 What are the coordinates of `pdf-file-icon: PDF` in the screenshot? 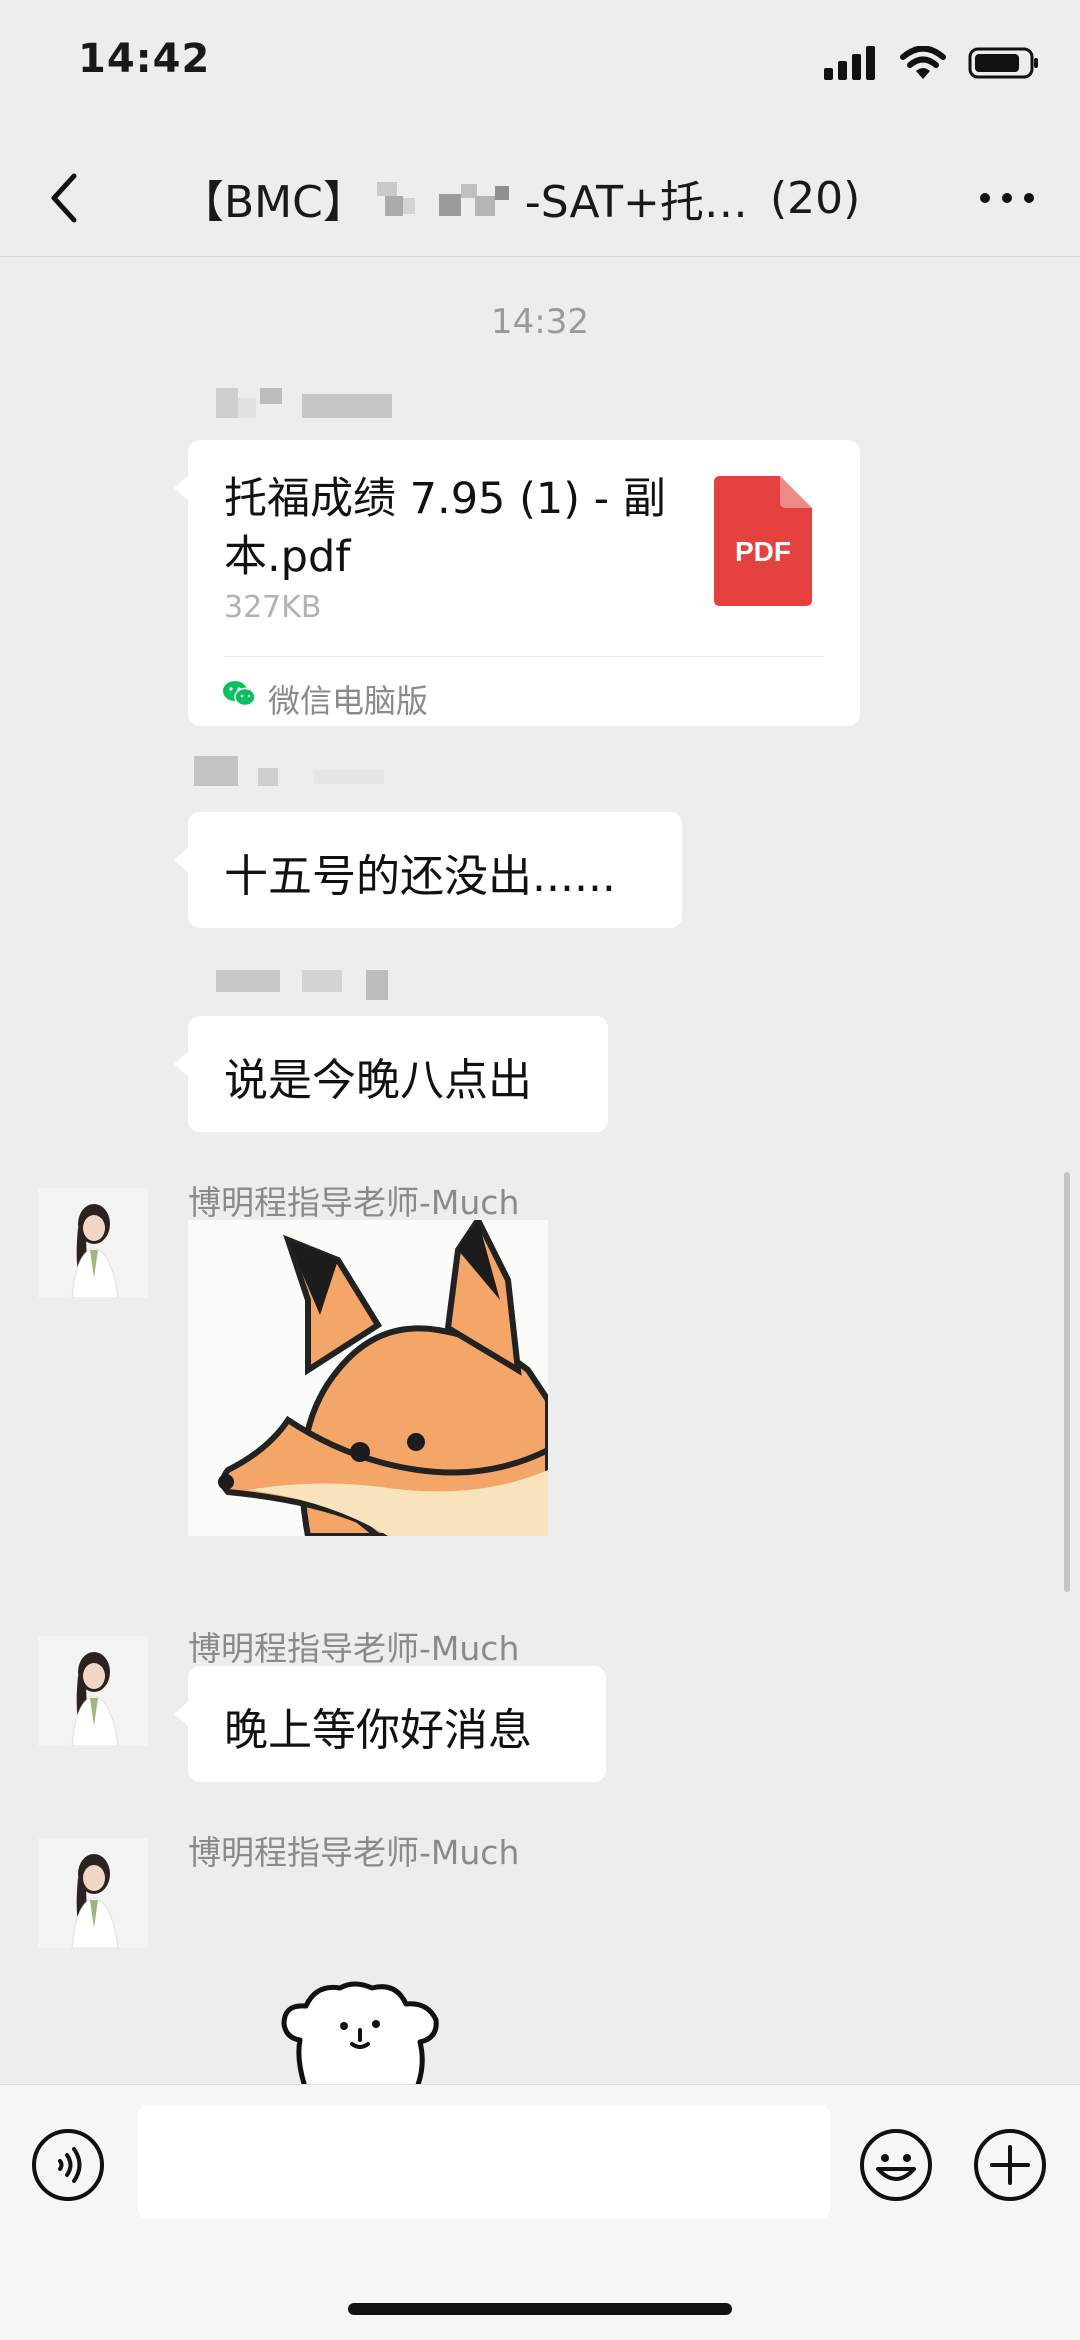 It's located at (763, 541).